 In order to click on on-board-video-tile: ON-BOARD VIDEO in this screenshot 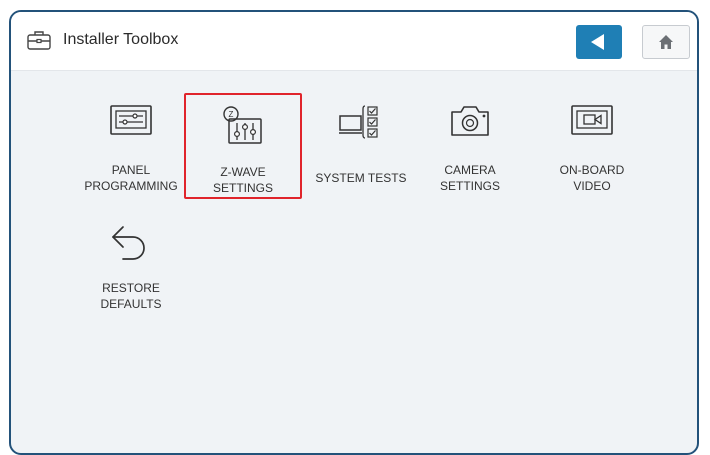, I will do `click(592, 157)`.